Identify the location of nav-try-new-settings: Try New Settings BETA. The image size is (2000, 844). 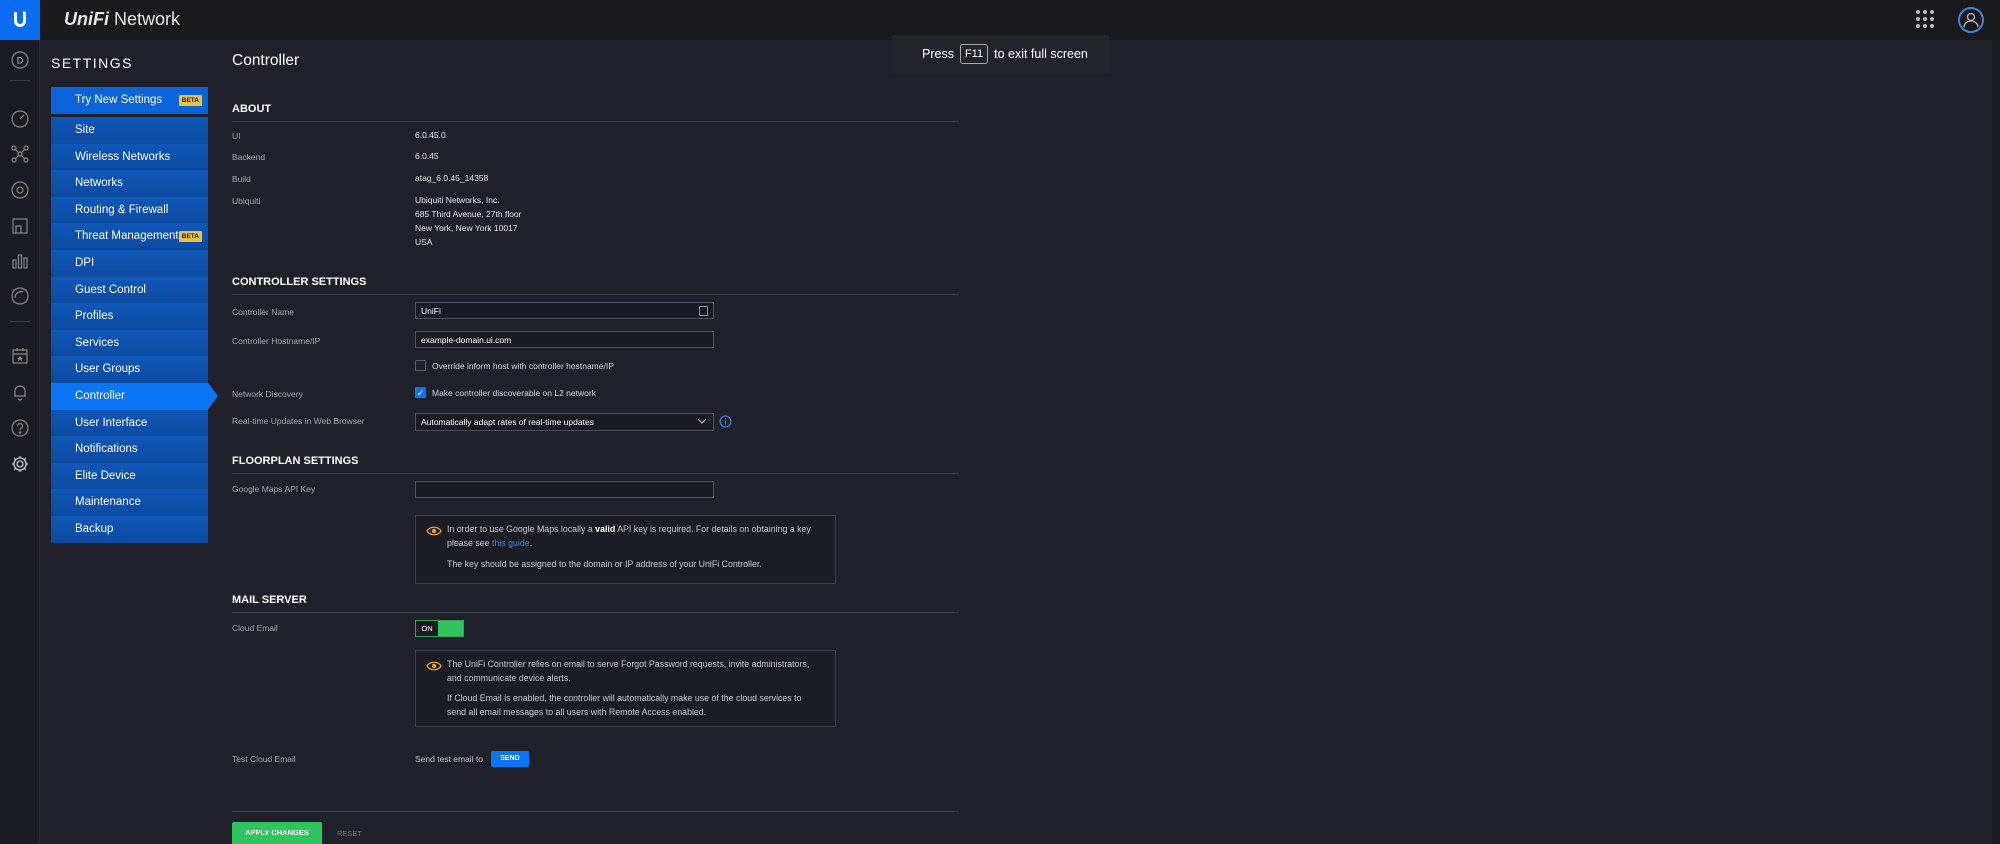
(129, 100).